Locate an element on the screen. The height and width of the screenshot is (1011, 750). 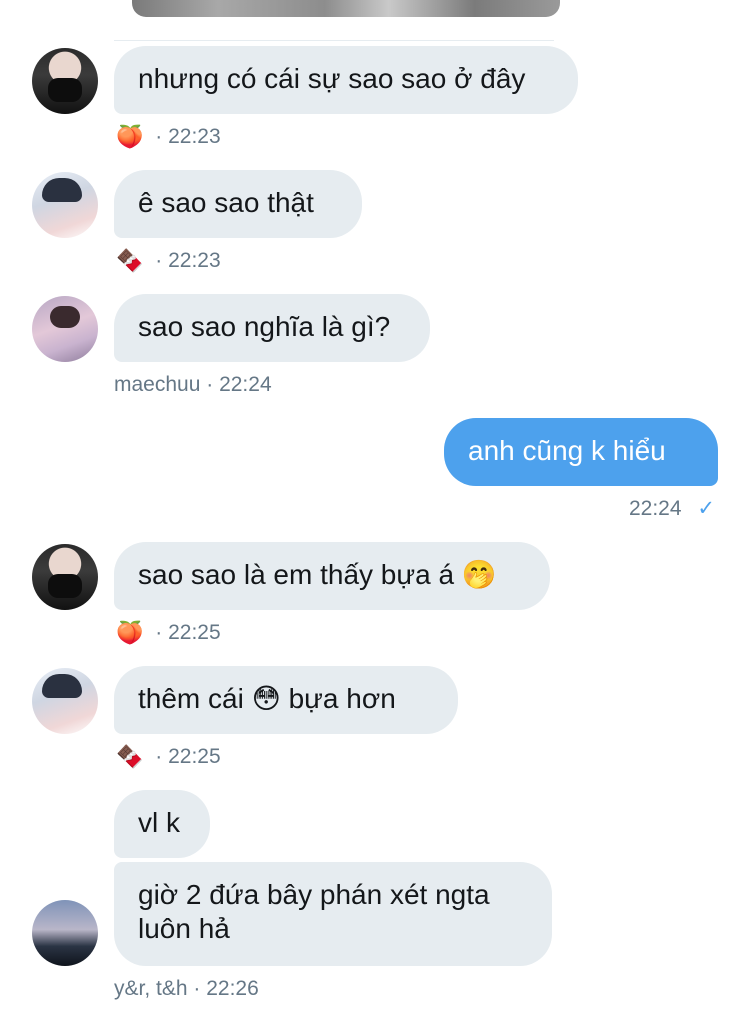
message-meta: 🍫 · 22:23 is located at coordinates (168, 261).